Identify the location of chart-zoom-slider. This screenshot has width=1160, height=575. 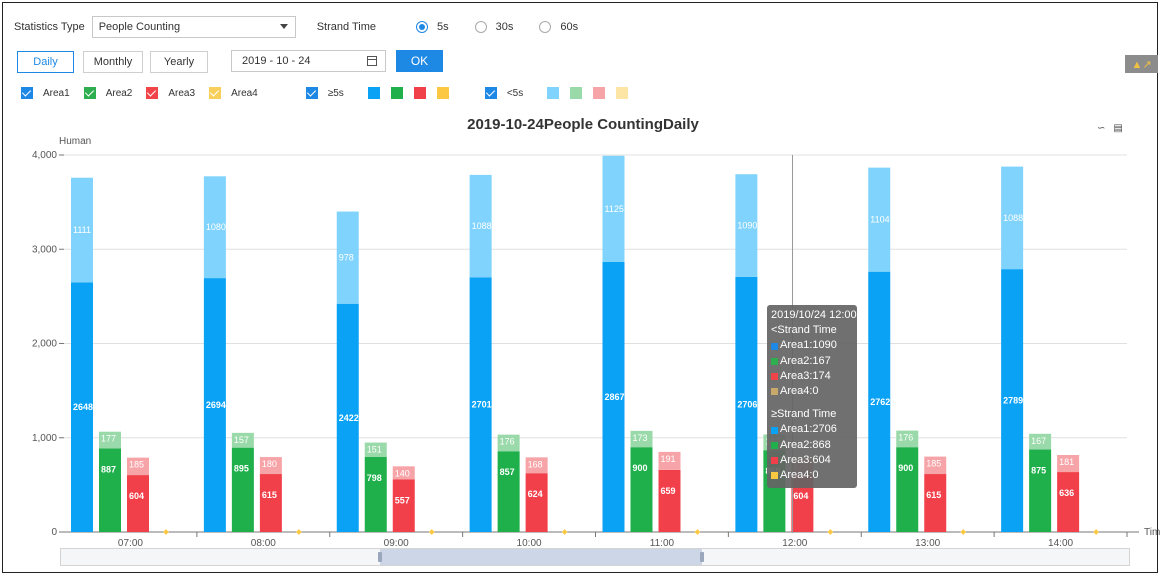
(595, 557).